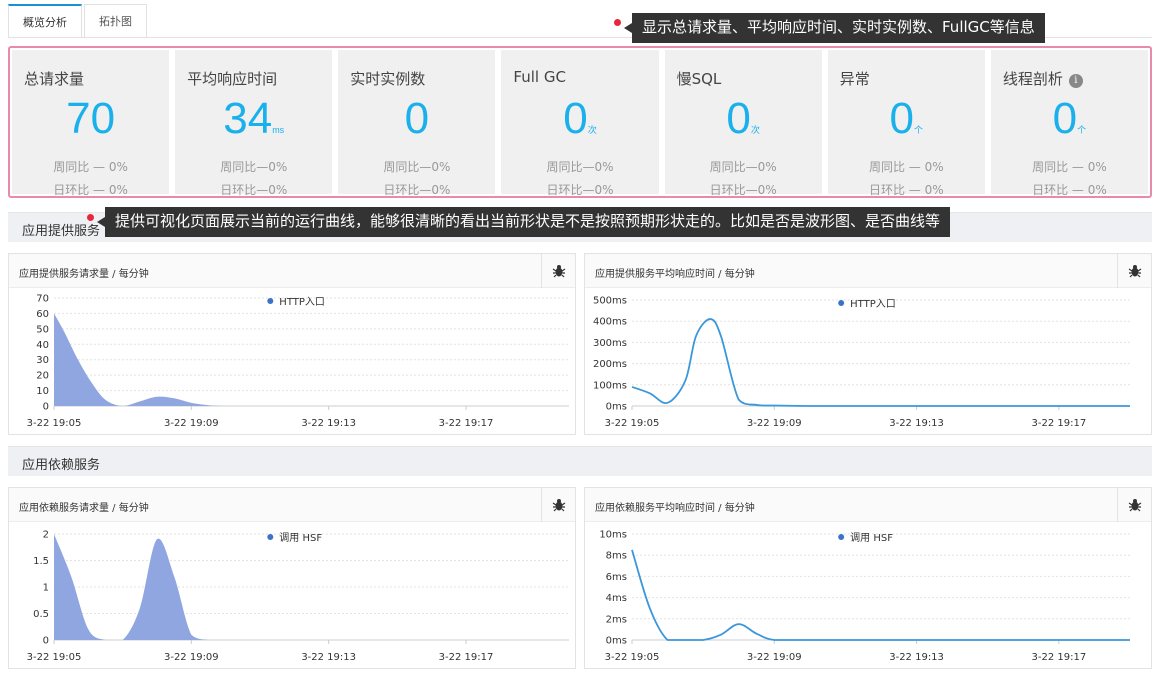  Describe the element at coordinates (292, 505) in the screenshot. I see `panel-header: 应用依赖服务请求量 / 每分钟` at that location.